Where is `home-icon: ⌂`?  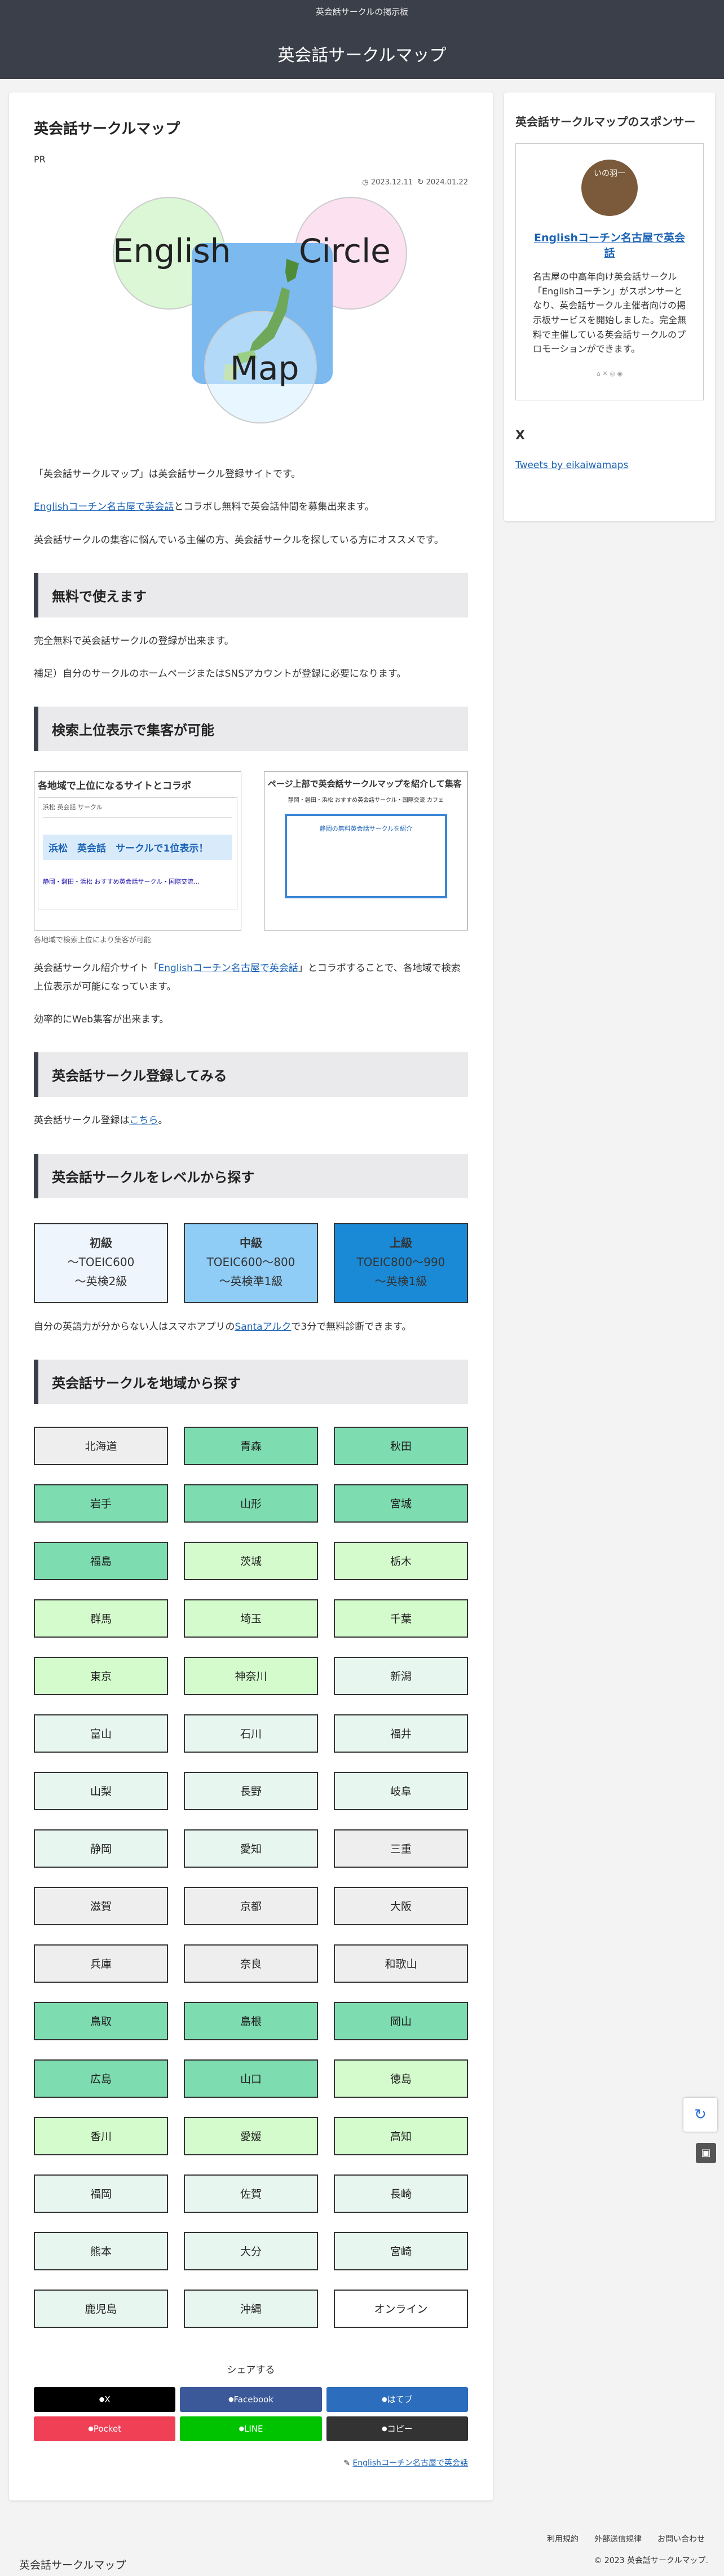
home-icon: ⌂ is located at coordinates (599, 373).